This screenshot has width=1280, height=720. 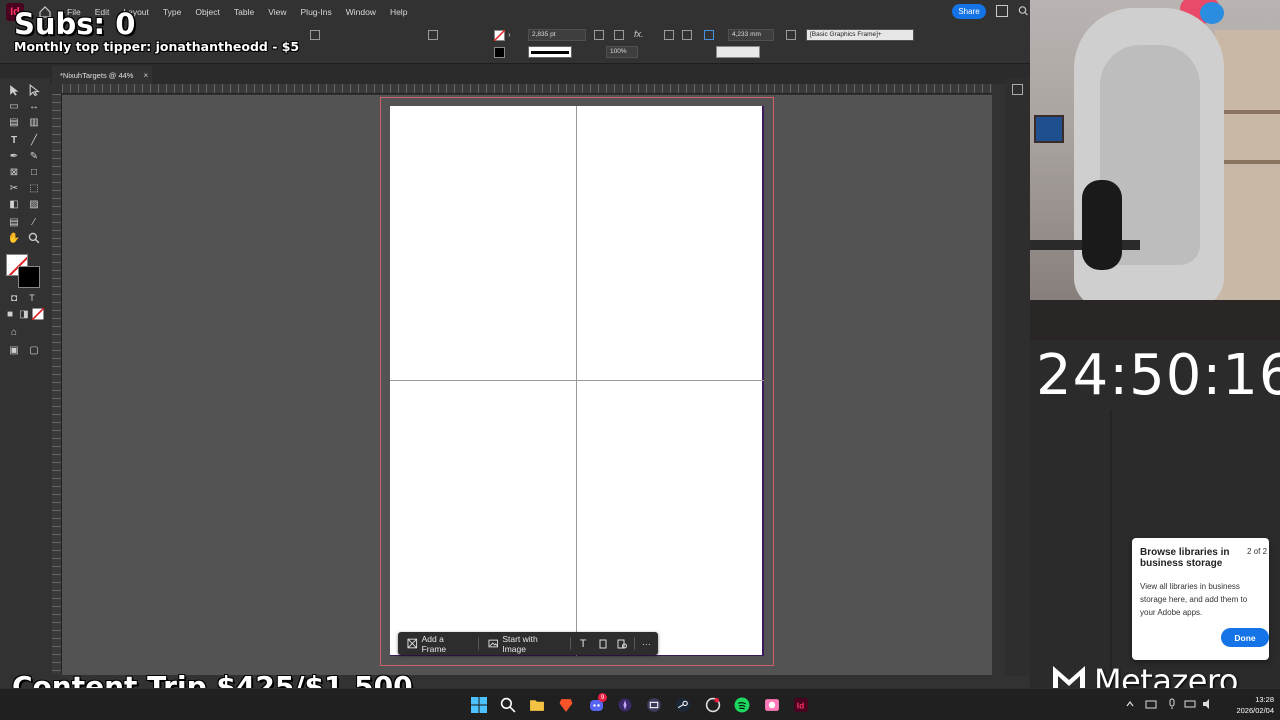 I want to click on microphone-icon, so click(x=1172, y=704).